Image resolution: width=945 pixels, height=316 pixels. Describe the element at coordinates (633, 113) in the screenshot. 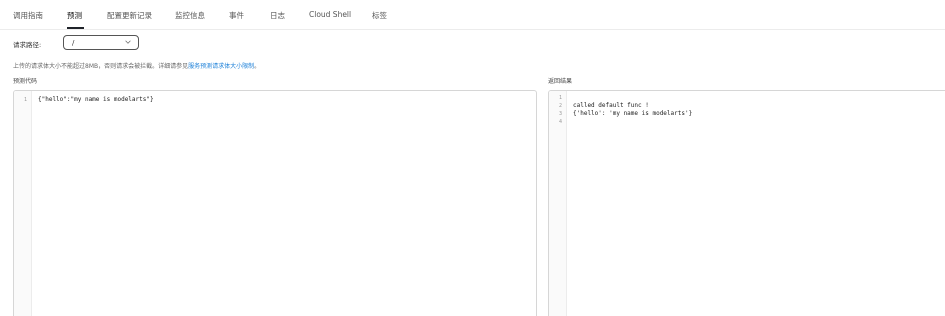

I see `result-line: {'hello': 'my name is modelarts'}` at that location.